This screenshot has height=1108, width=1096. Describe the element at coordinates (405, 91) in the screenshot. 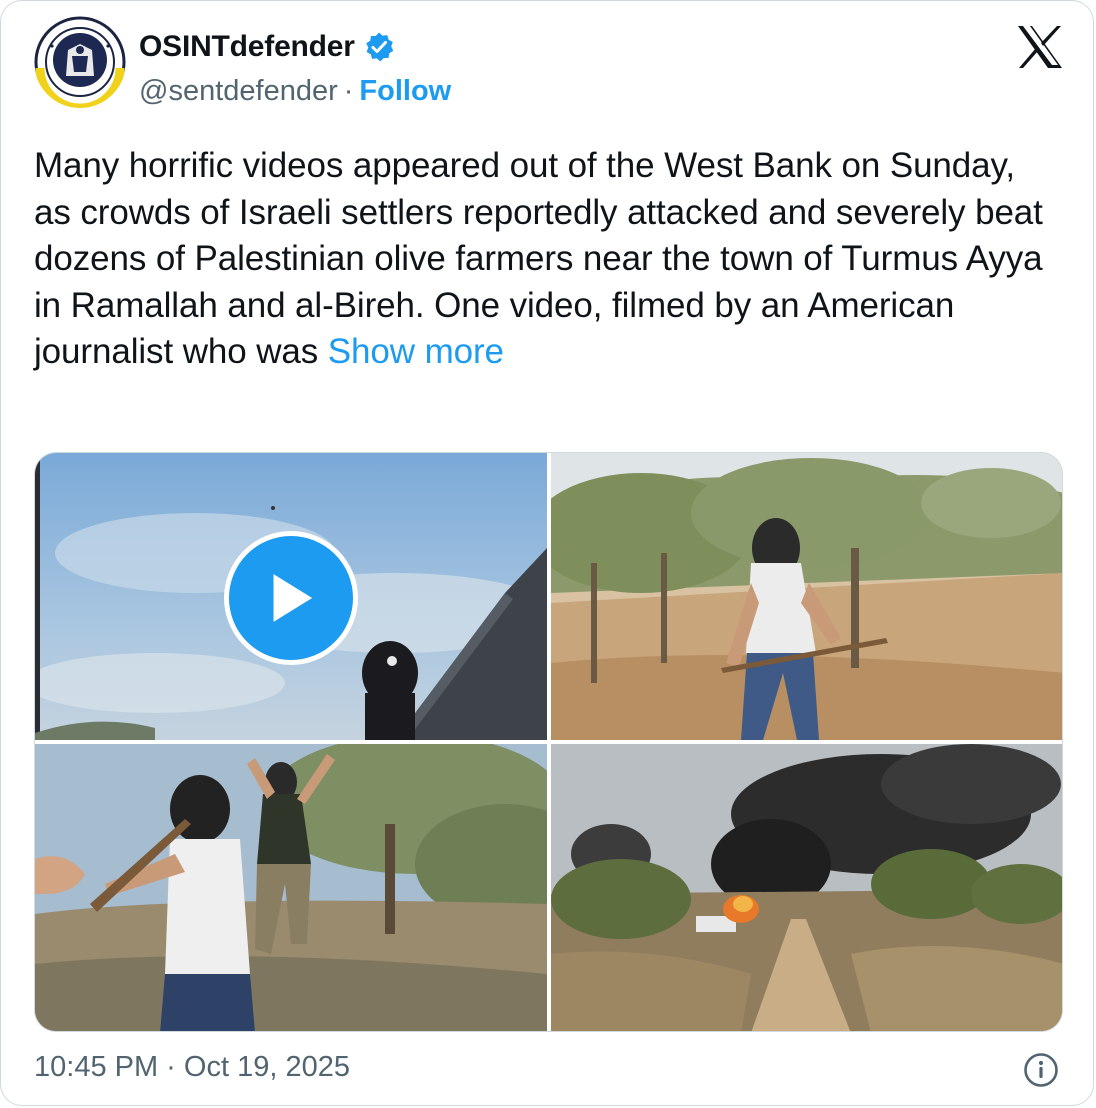

I see `follow-button: Follow` at that location.